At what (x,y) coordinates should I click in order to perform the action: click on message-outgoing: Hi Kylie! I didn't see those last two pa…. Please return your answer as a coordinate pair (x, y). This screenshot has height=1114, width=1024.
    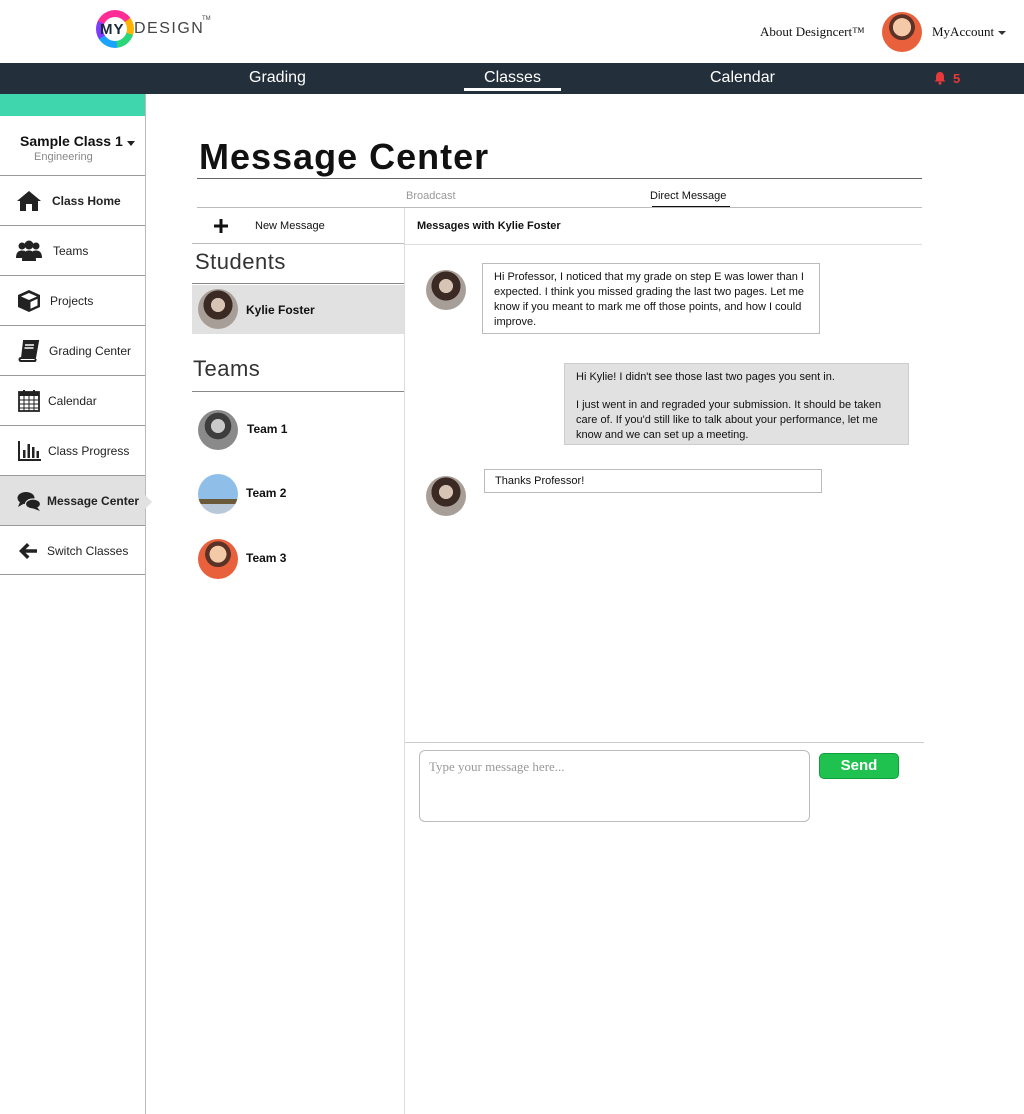
    Looking at the image, I should click on (736, 404).